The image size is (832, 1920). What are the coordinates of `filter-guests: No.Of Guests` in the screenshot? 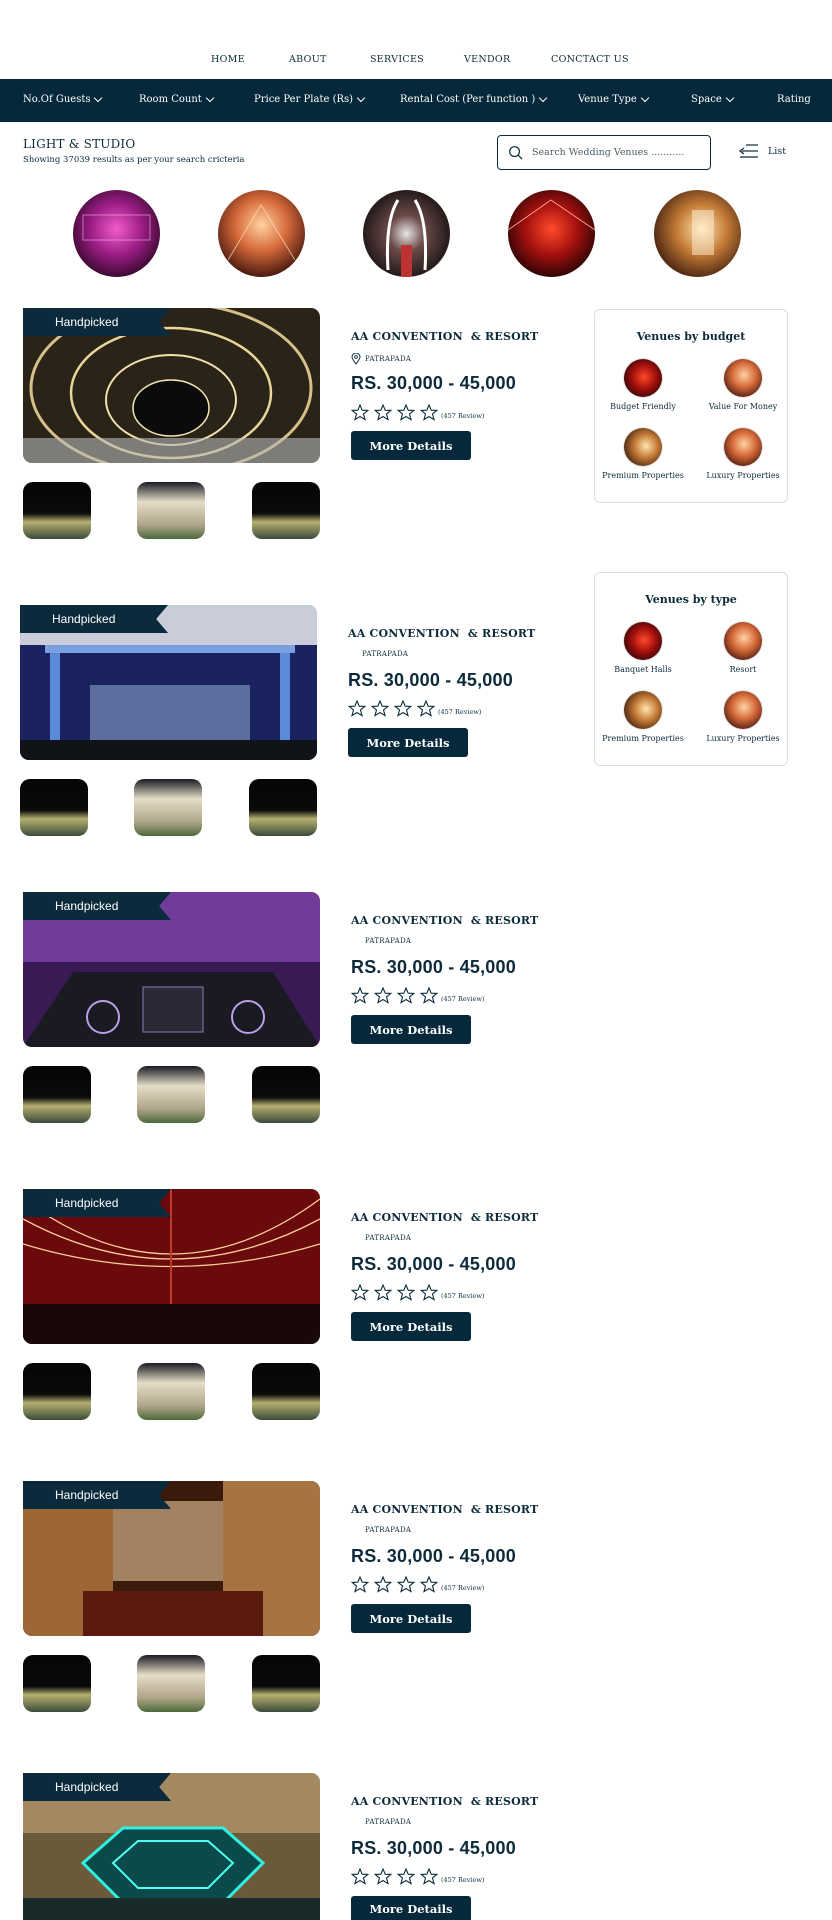 It's located at (63, 99).